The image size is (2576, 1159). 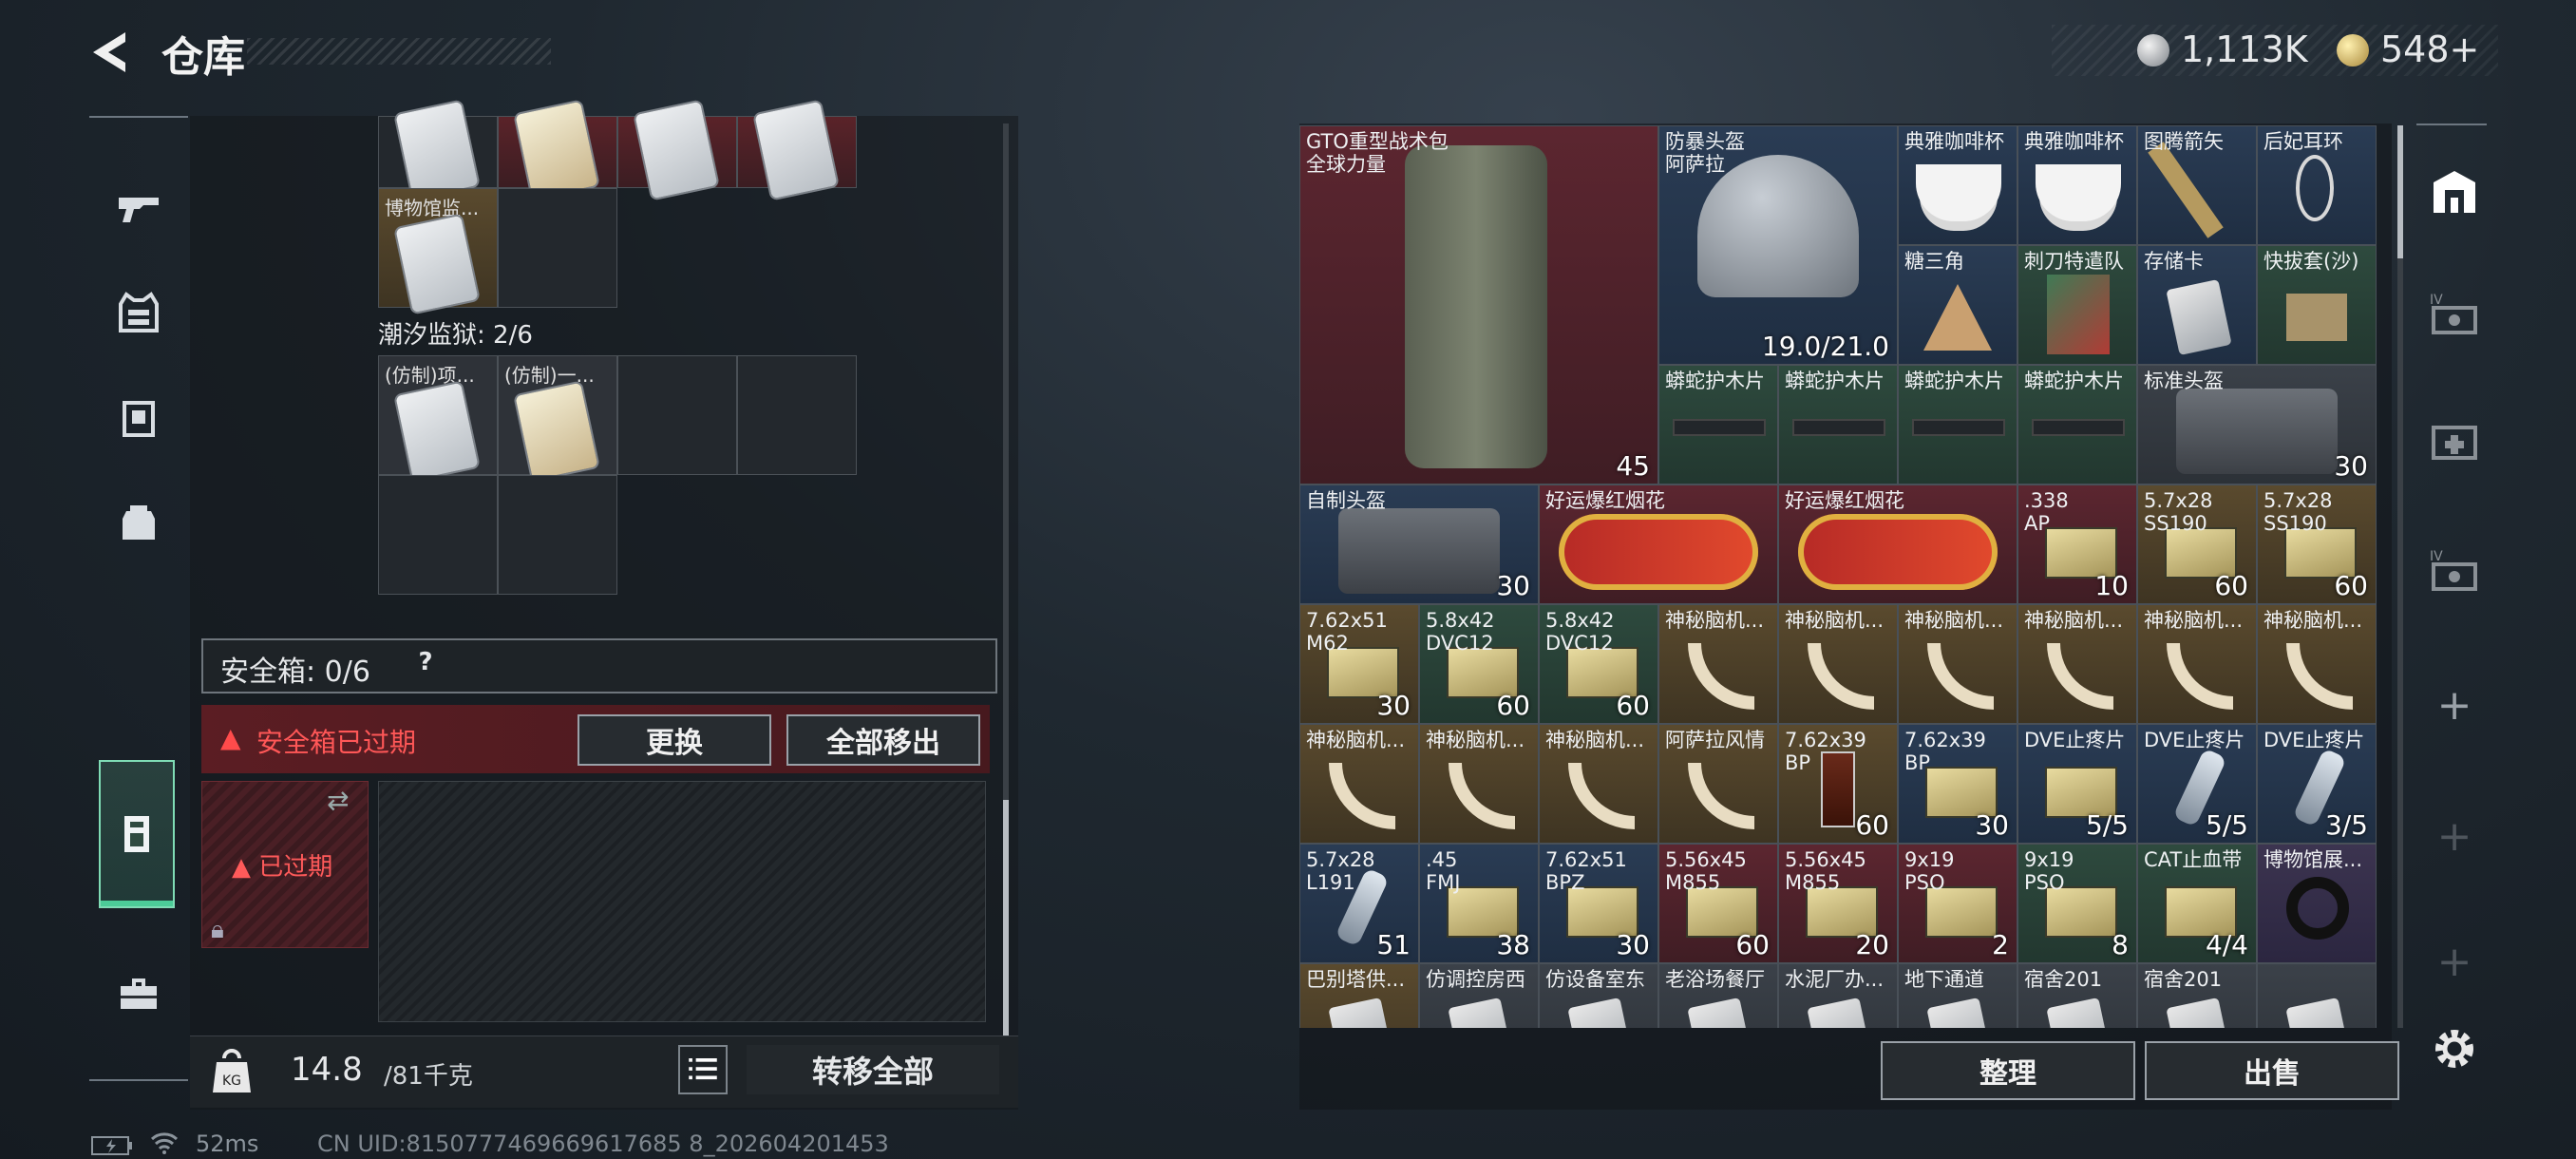 I want to click on stash-item: 快拔套(沙), so click(x=2317, y=305).